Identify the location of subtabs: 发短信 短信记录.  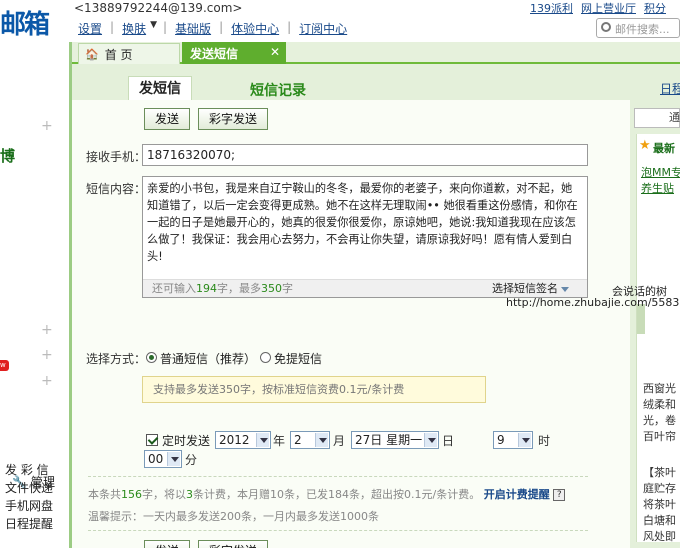
(351, 82).